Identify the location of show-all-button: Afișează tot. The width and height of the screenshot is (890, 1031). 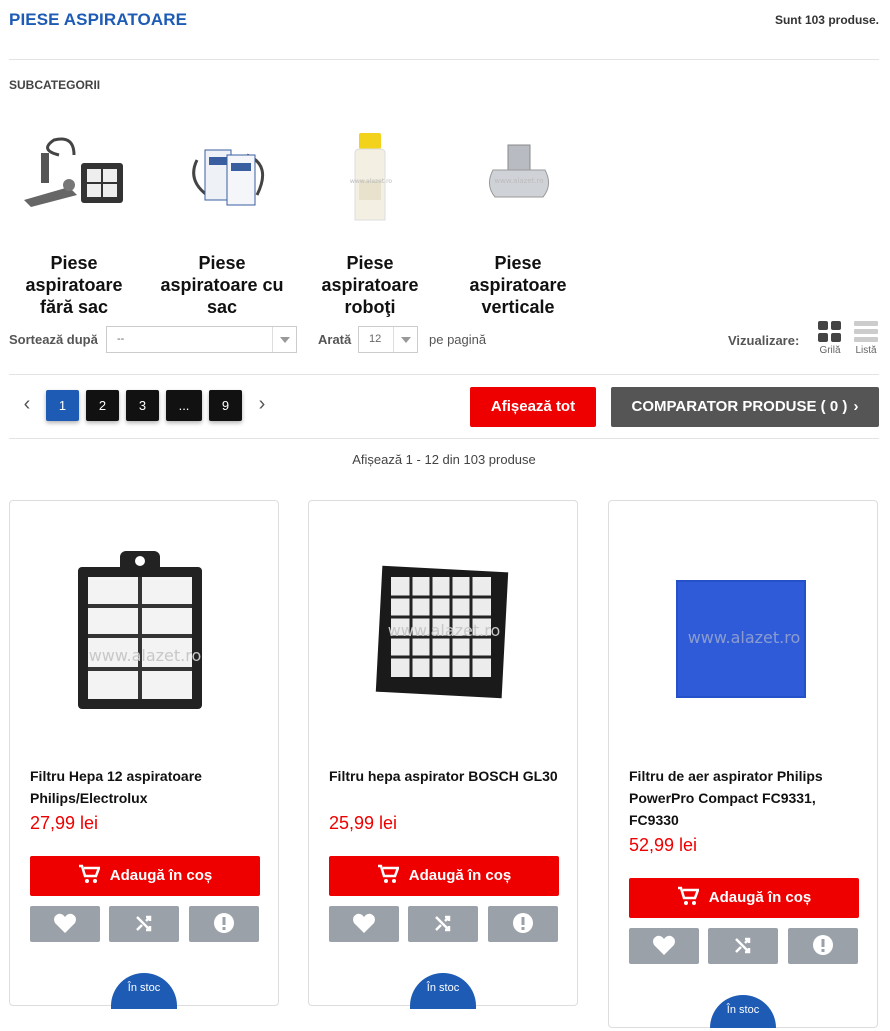
(533, 407).